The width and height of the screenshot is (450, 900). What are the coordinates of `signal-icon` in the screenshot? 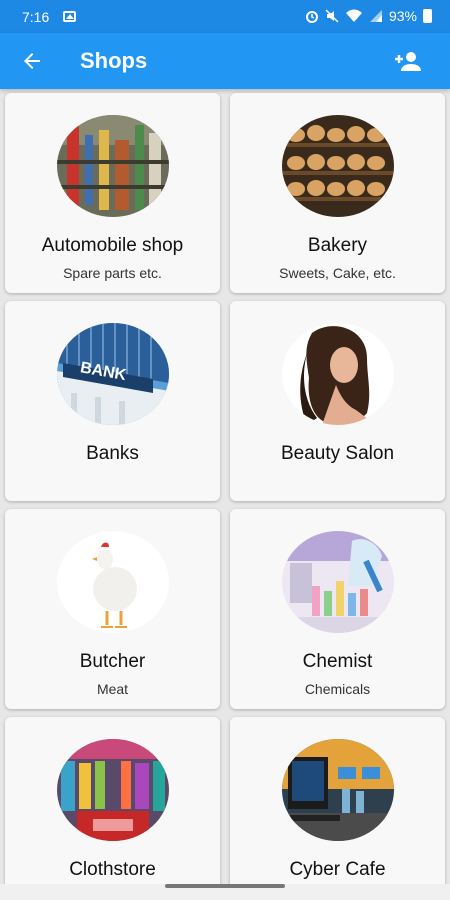 It's located at (375, 16).